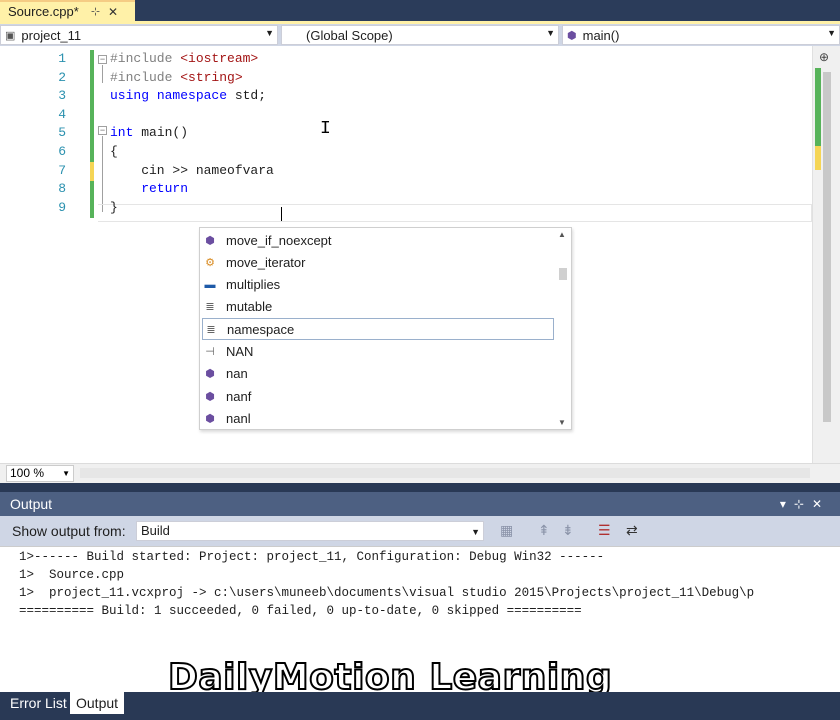 The width and height of the screenshot is (840, 720). I want to click on find-message-icon: ▦, so click(506, 530).